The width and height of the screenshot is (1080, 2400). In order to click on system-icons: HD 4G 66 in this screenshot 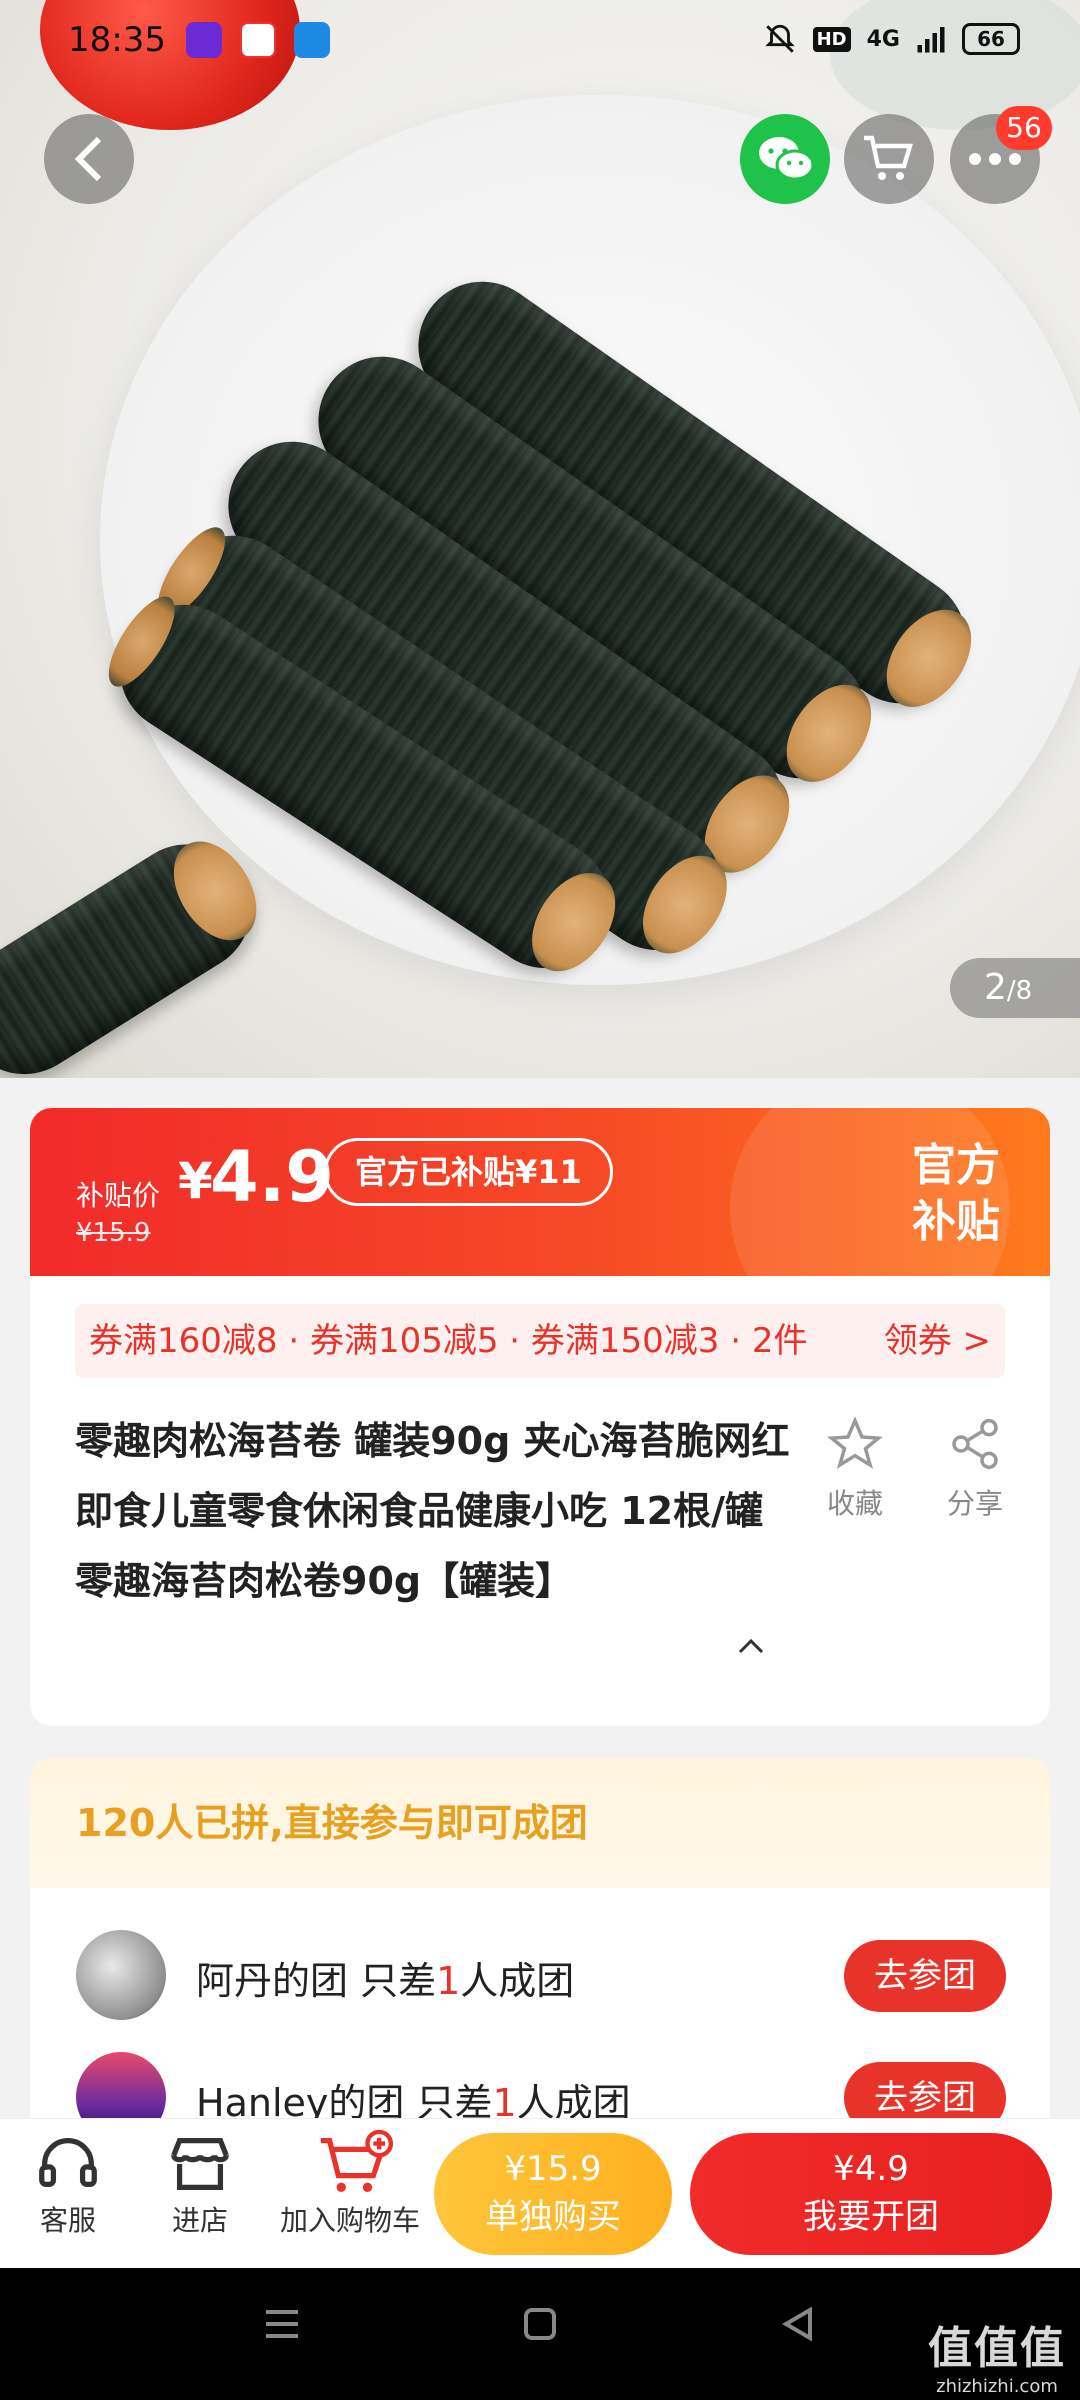, I will do `click(891, 39)`.